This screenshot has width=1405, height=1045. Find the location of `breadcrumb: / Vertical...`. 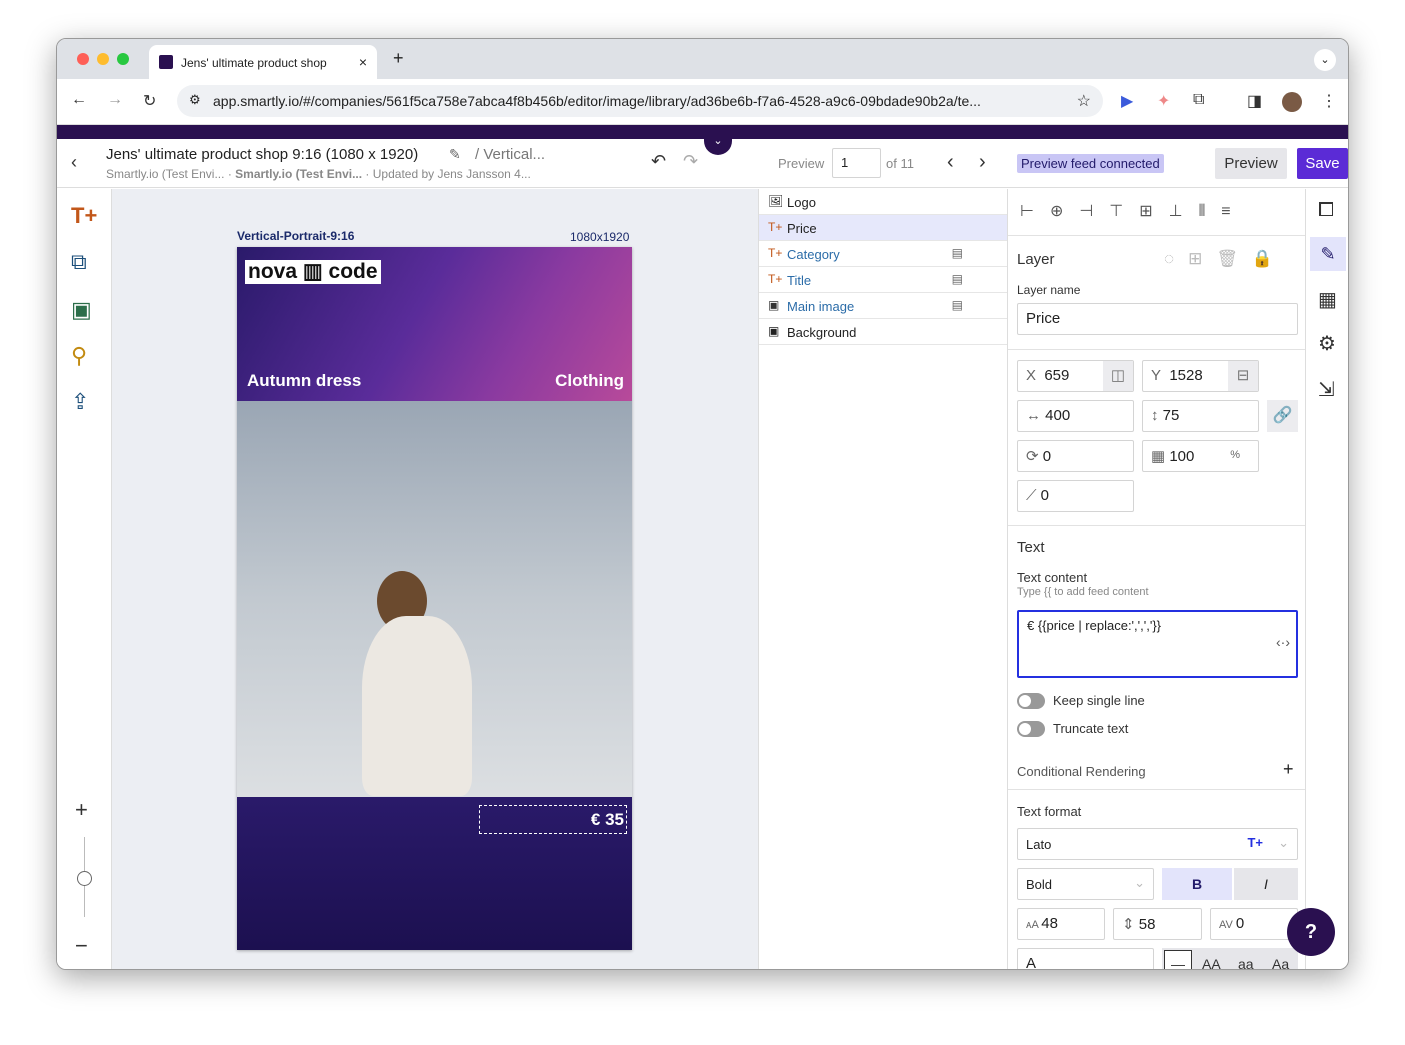

breadcrumb: / Vertical... is located at coordinates (510, 154).